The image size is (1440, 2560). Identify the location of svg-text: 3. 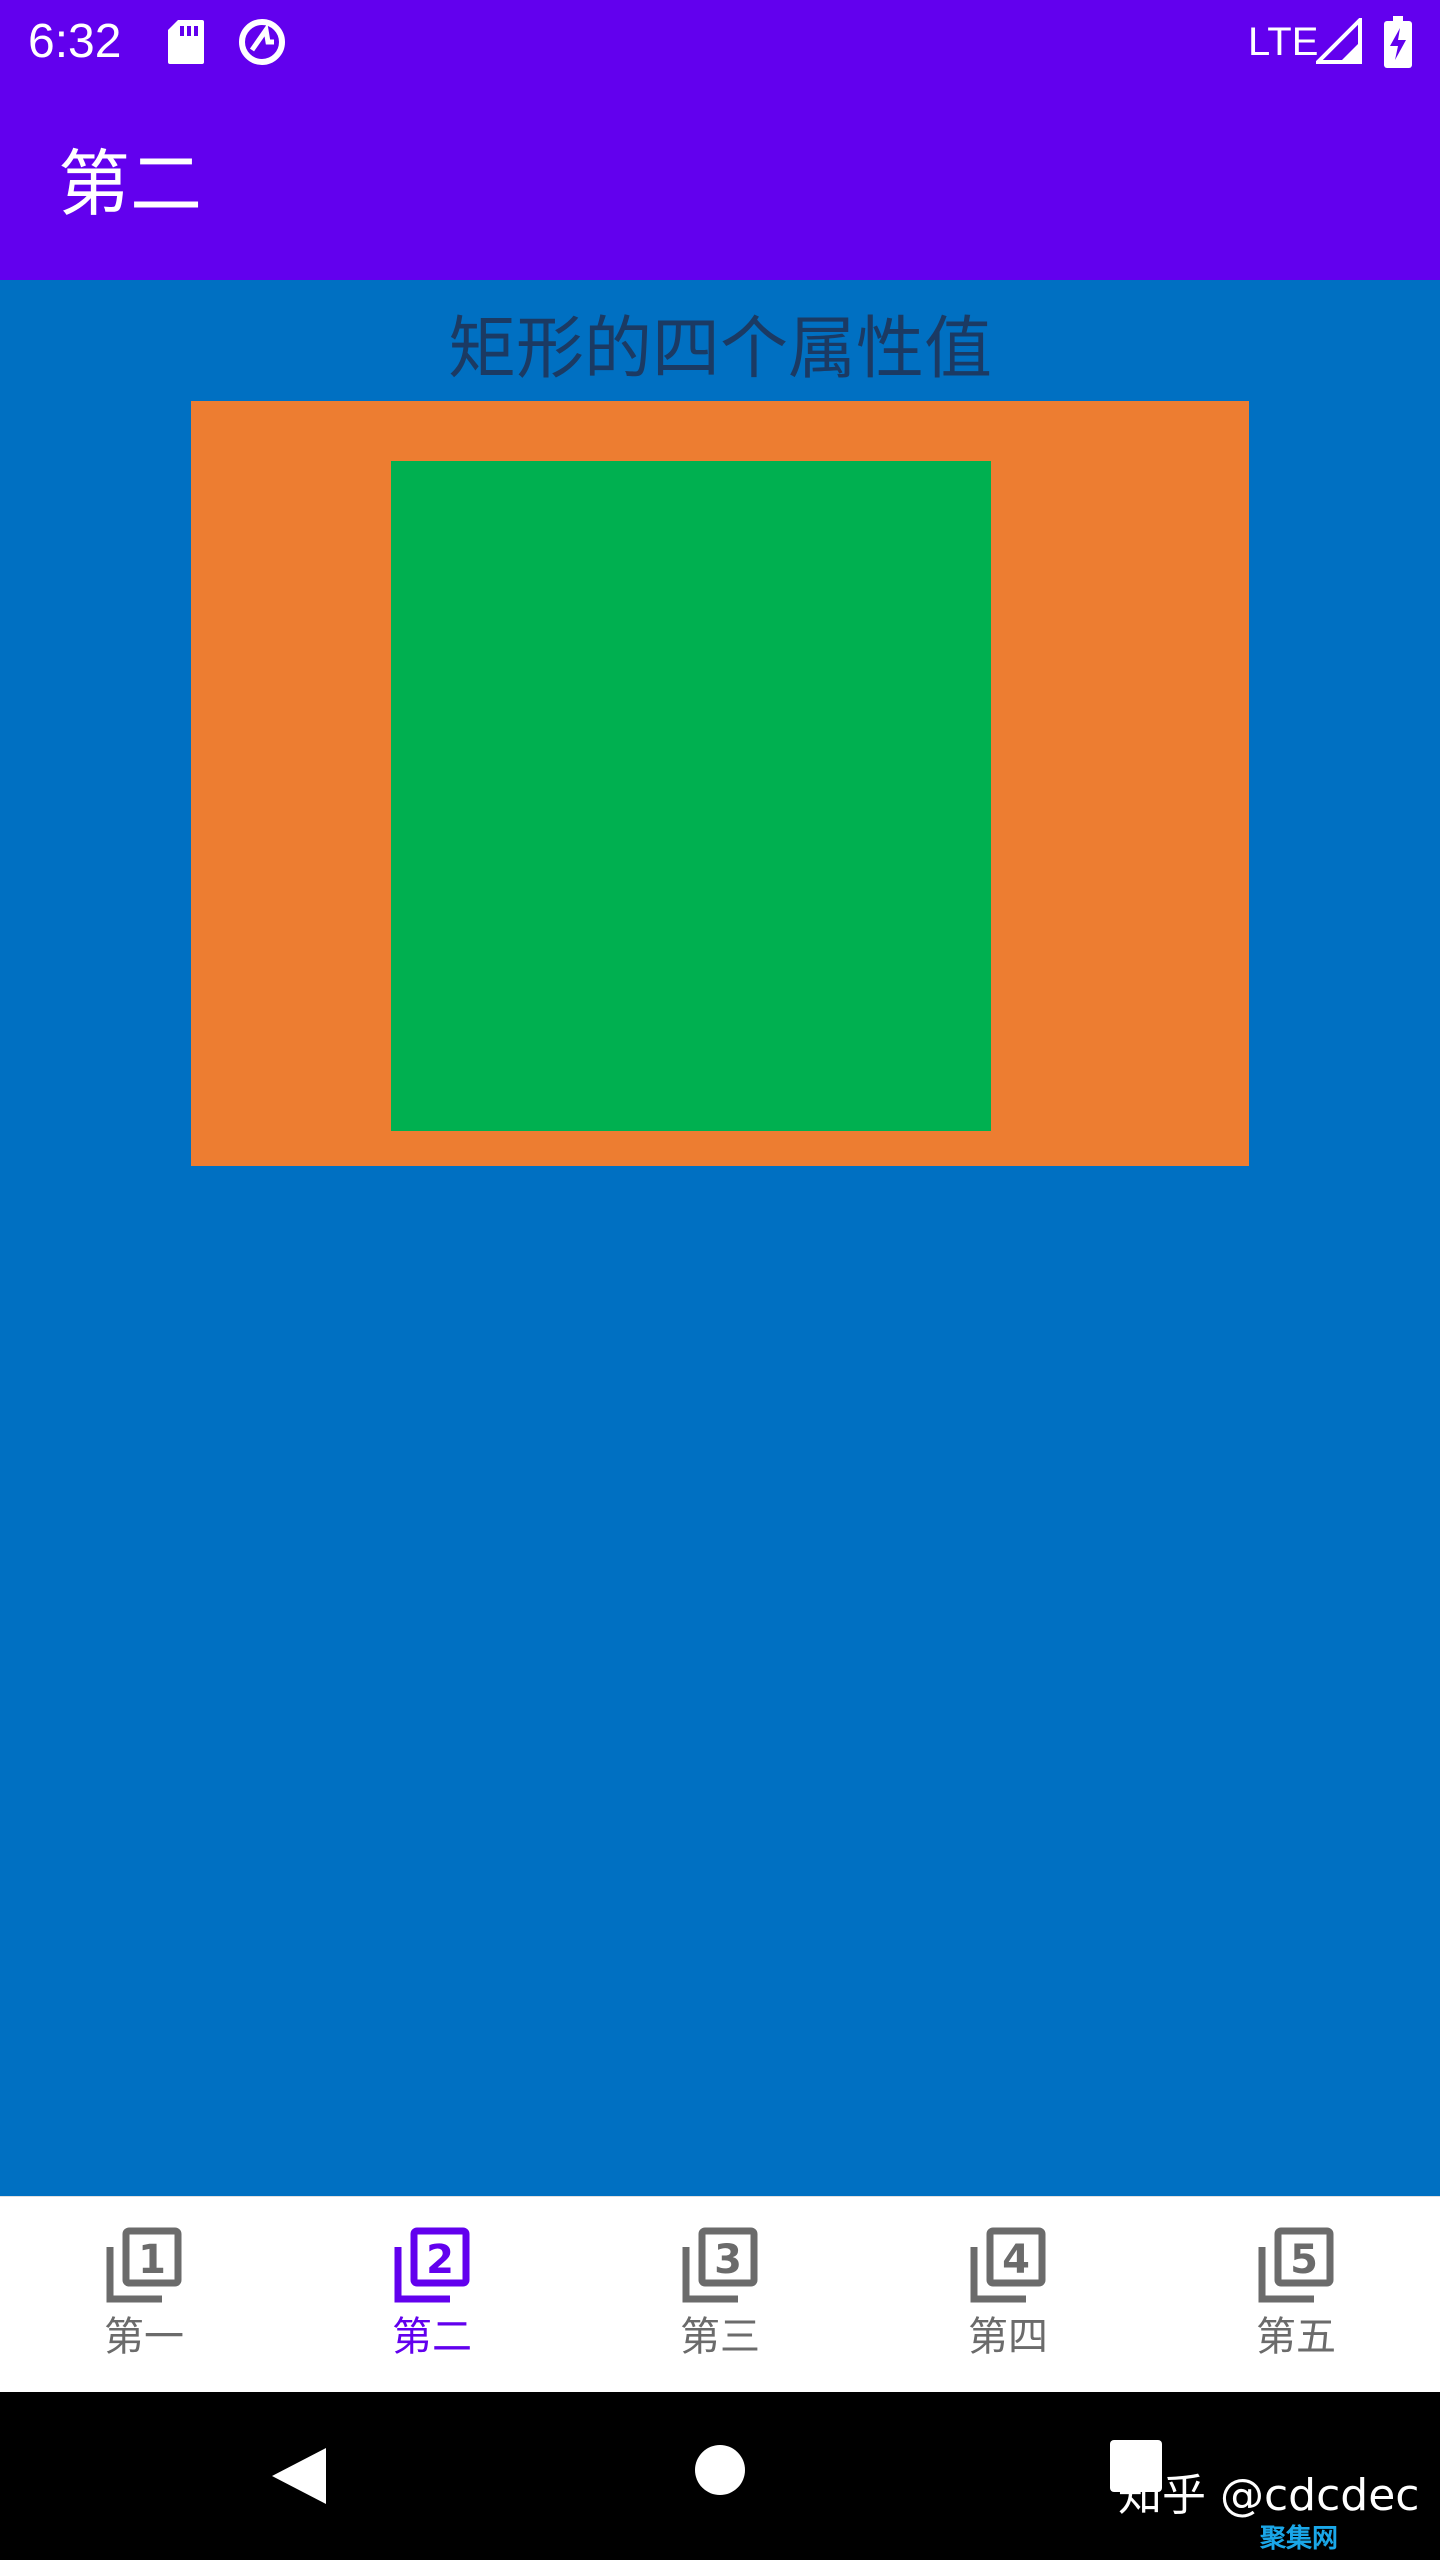
(728, 2260).